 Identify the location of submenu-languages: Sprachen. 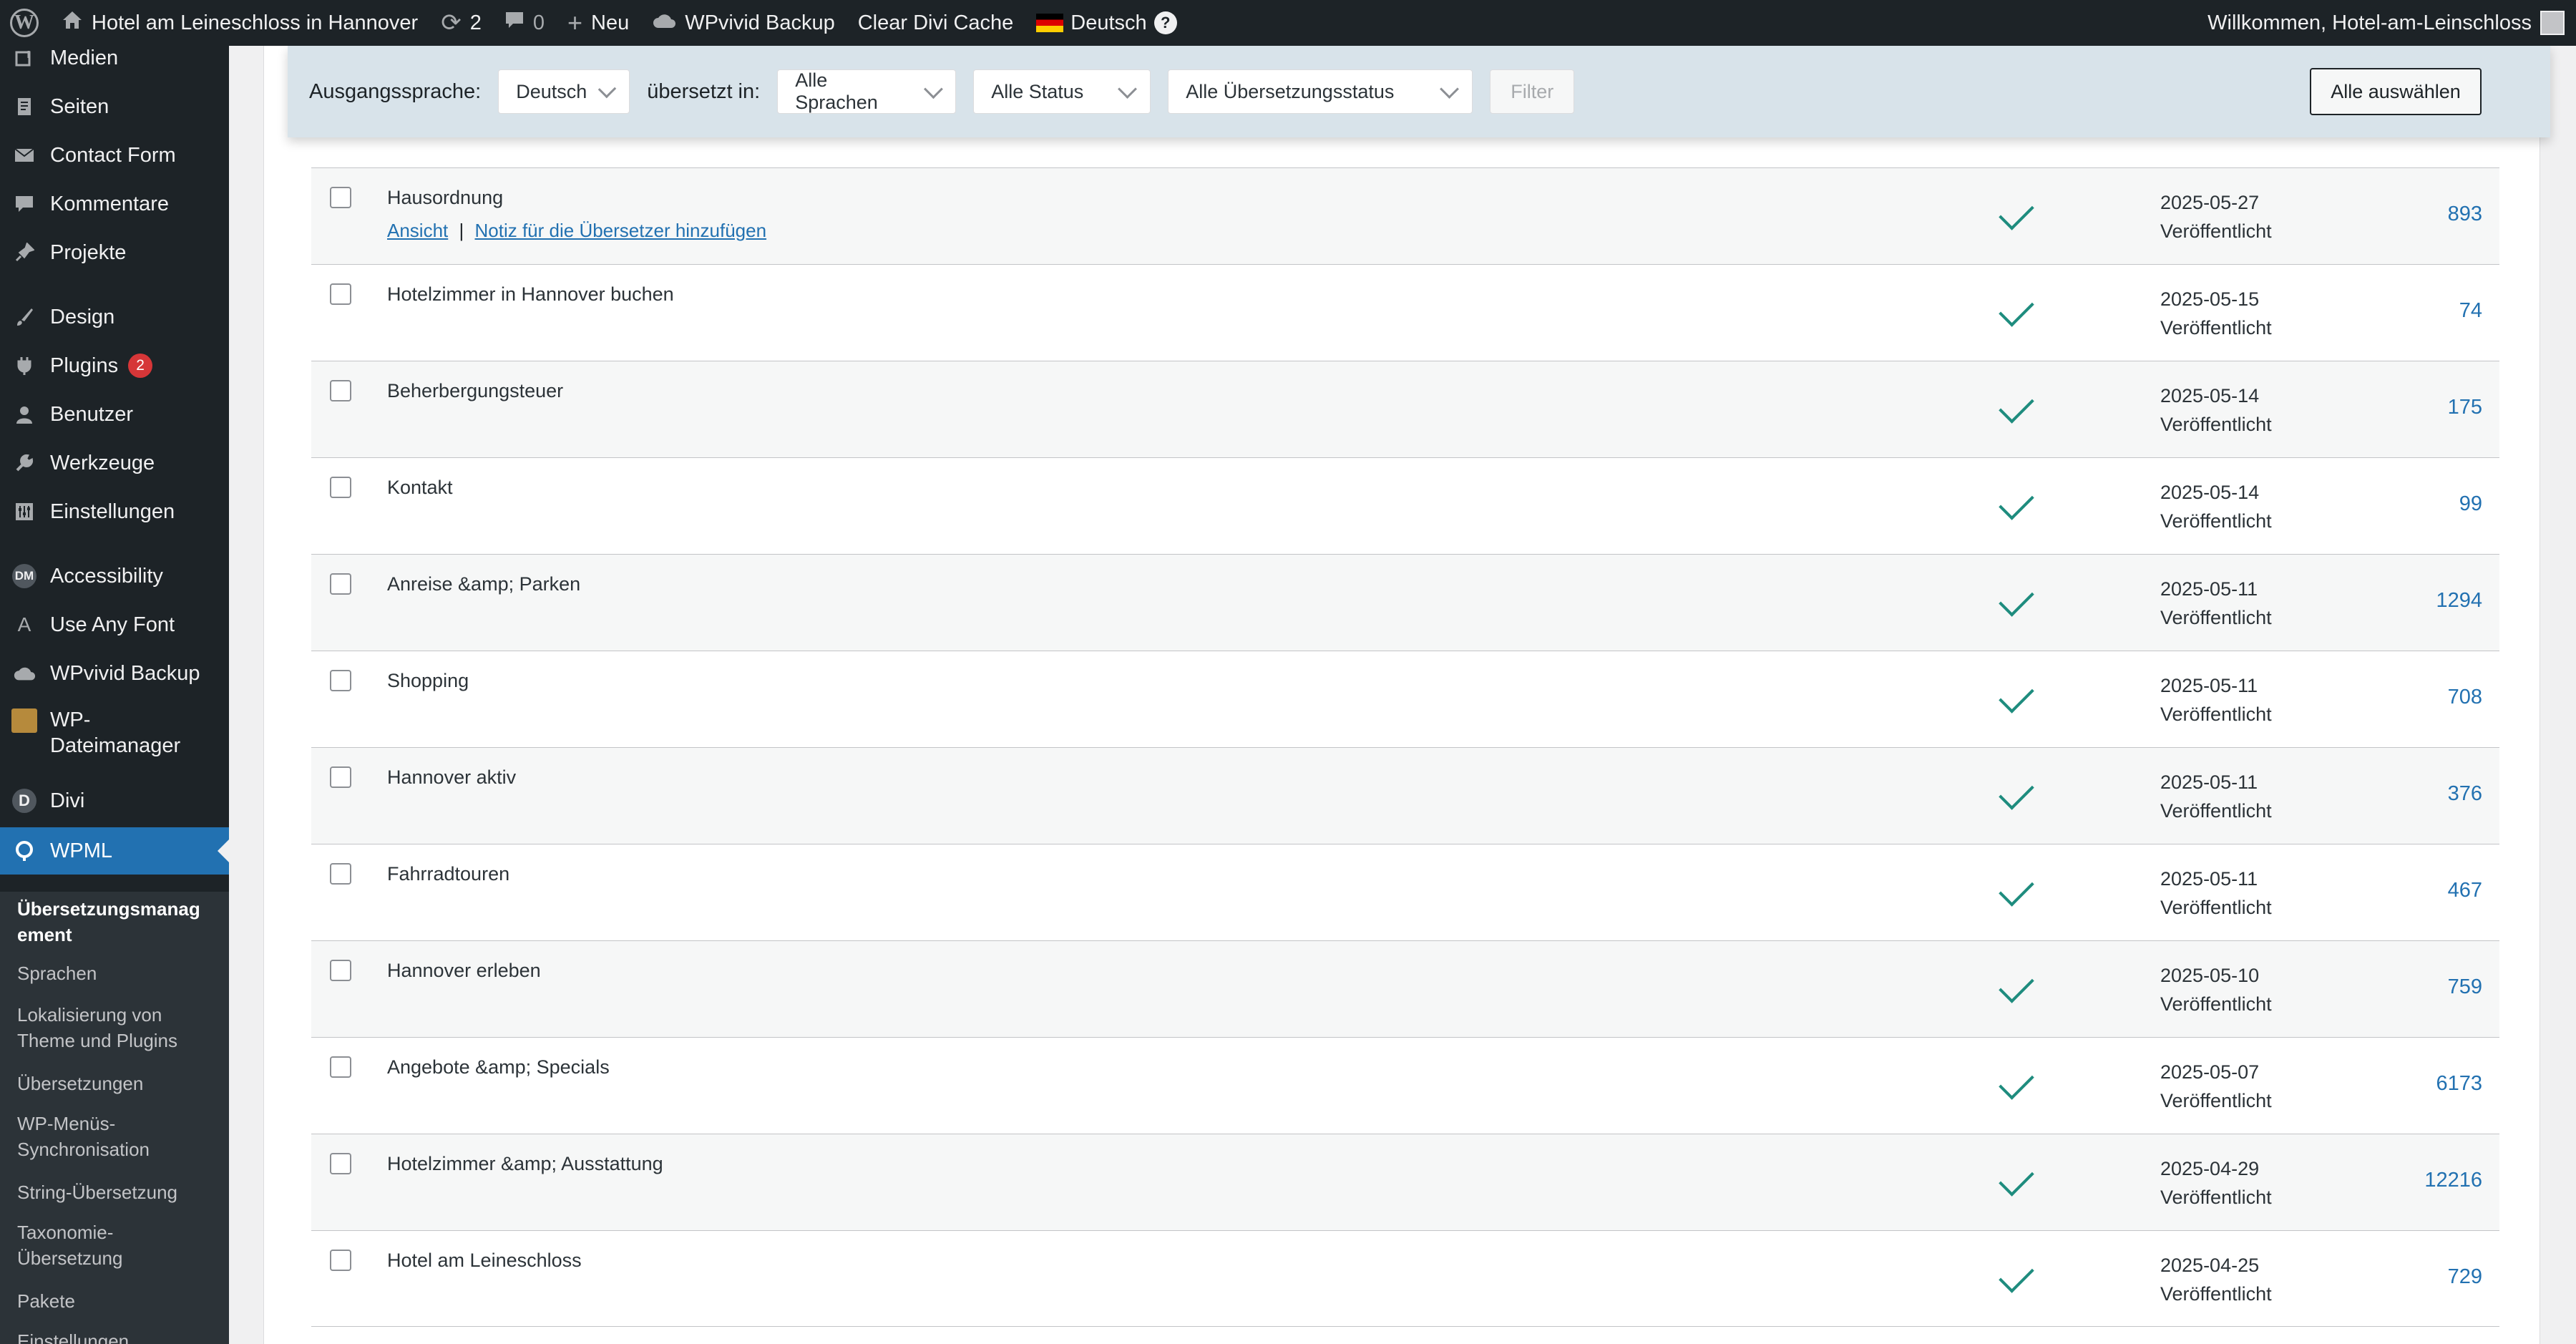
(117, 973).